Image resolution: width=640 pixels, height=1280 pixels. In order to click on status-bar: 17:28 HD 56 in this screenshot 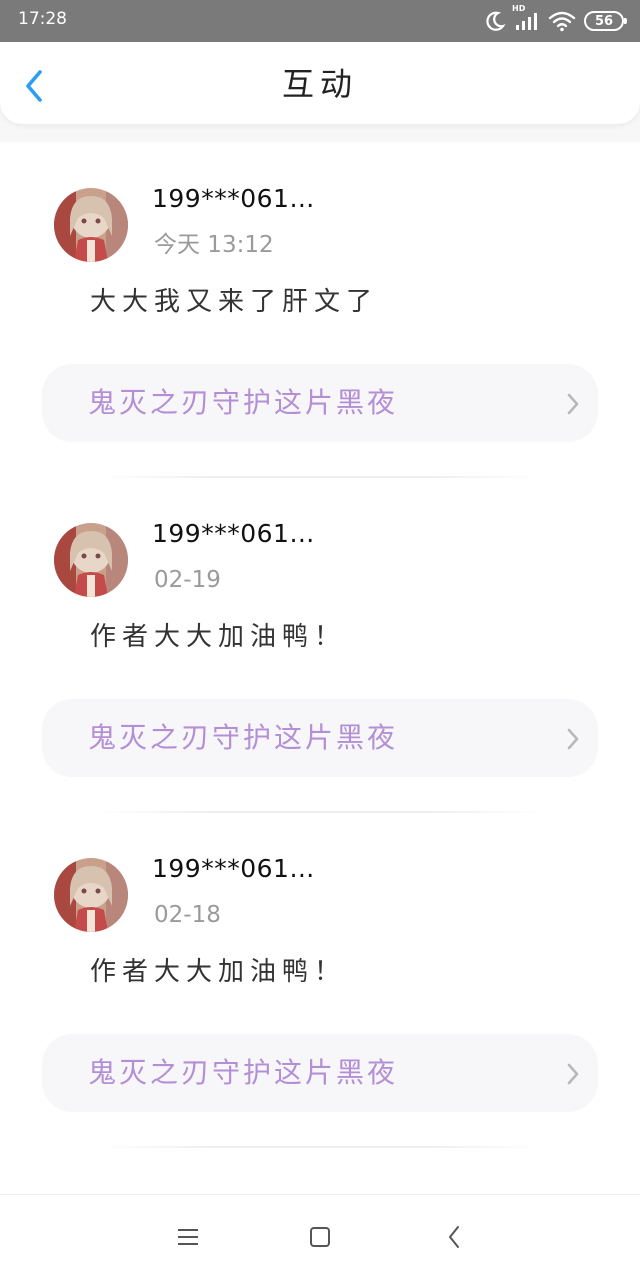, I will do `click(320, 21)`.